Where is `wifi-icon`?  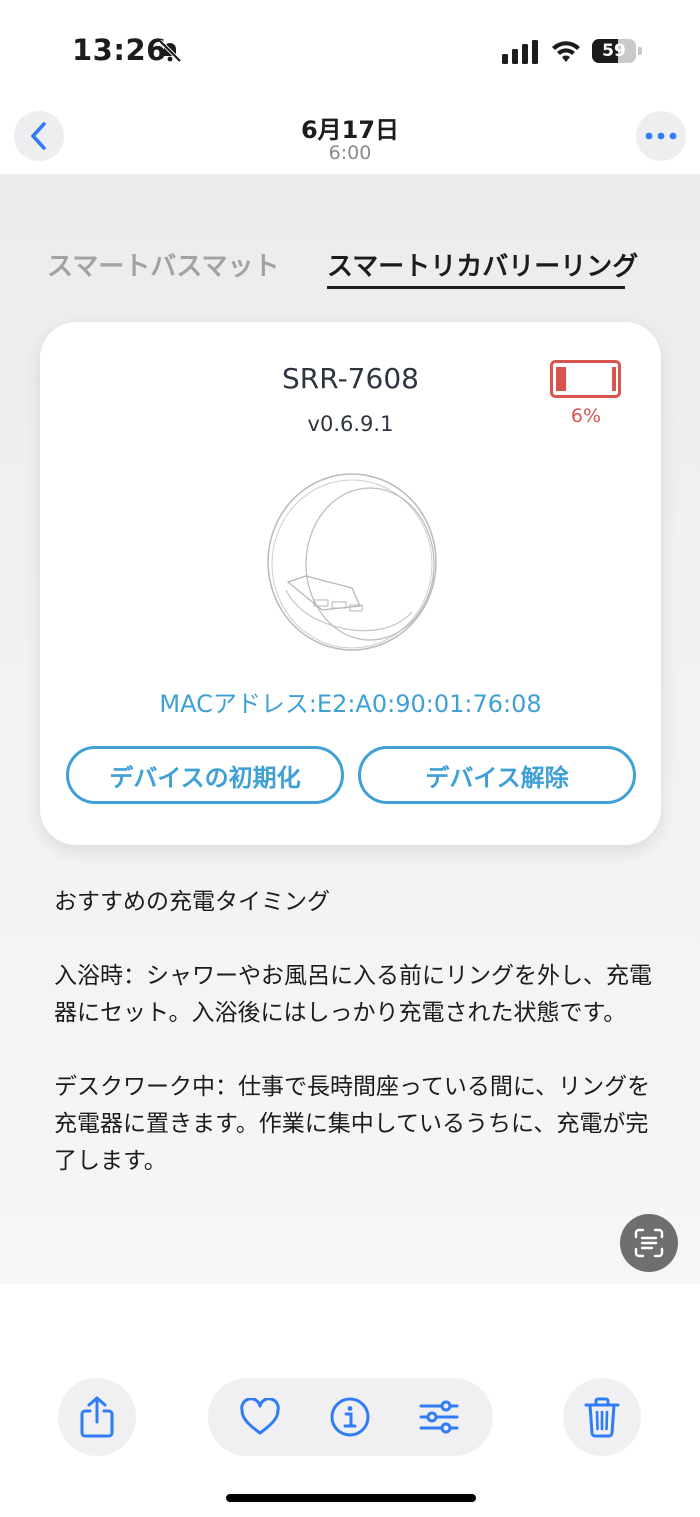 wifi-icon is located at coordinates (566, 51).